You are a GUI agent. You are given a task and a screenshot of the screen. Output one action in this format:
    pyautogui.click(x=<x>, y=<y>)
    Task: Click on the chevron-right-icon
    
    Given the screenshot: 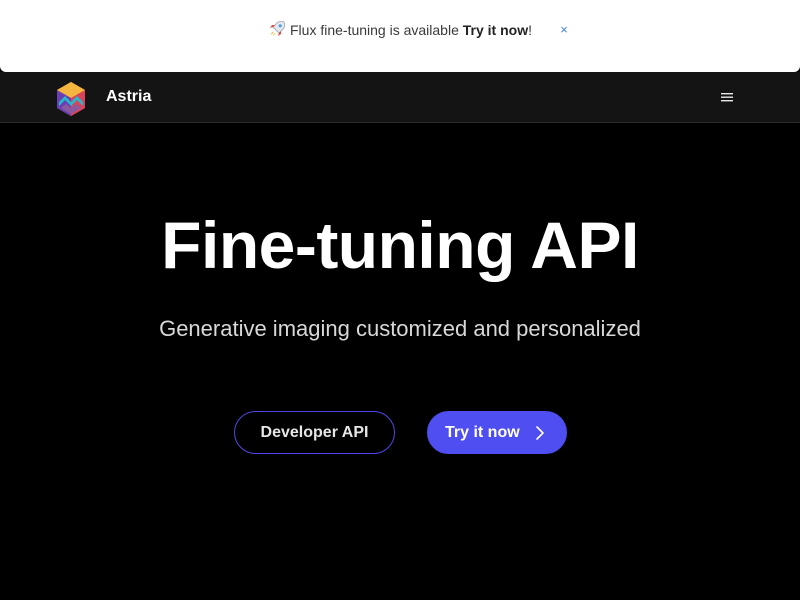 What is the action you would take?
    pyautogui.click(x=540, y=433)
    